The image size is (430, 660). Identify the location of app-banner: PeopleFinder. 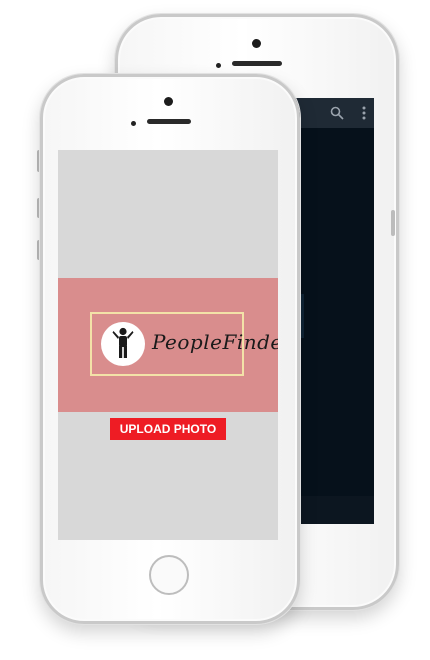
(168, 345).